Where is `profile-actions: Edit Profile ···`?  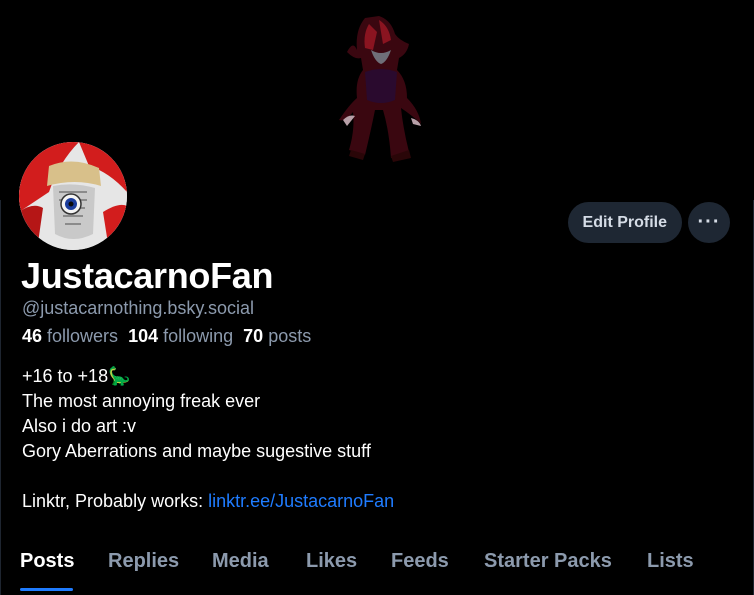
profile-actions: Edit Profile ··· is located at coordinates (648, 222).